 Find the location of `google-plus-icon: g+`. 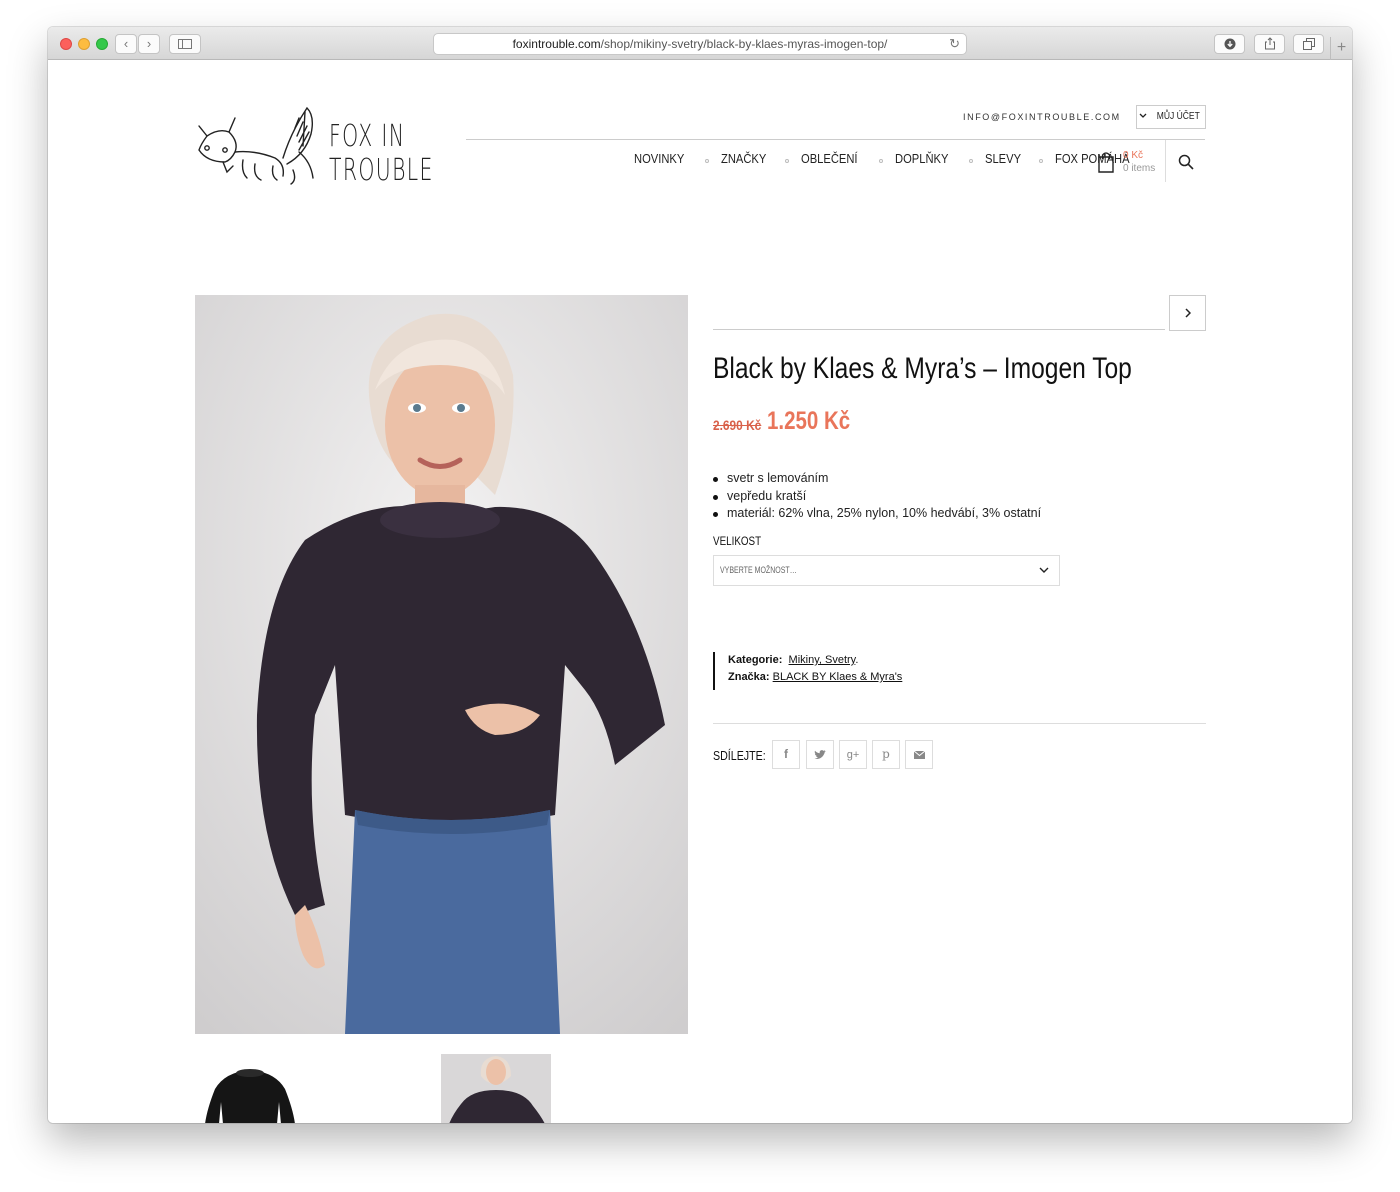

google-plus-icon: g+ is located at coordinates (853, 755).